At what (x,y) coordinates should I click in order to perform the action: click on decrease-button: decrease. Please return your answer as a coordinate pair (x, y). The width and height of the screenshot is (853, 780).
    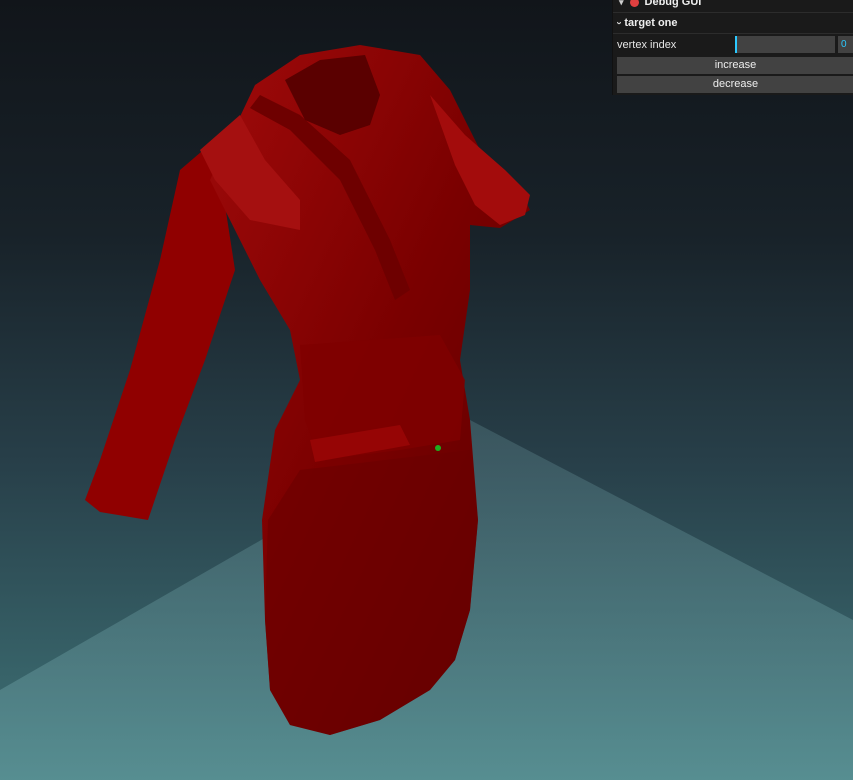
    Looking at the image, I should click on (735, 84).